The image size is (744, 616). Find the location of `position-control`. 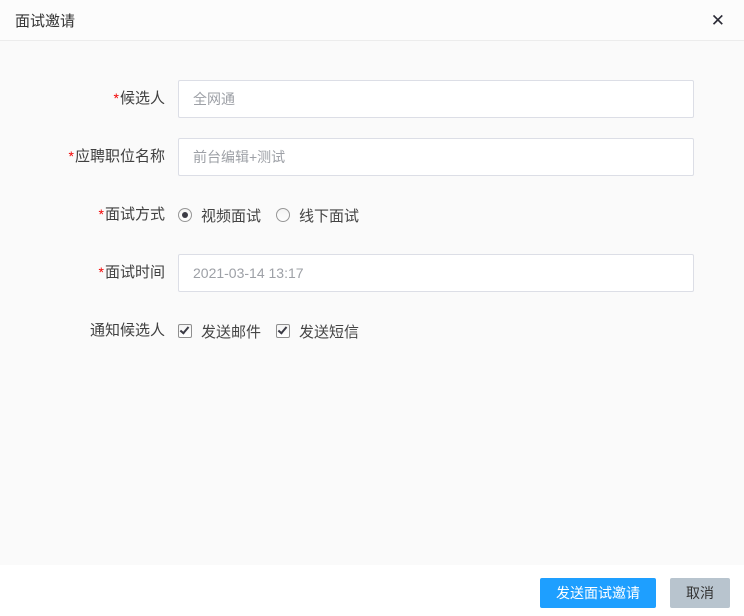

position-control is located at coordinates (436, 157).